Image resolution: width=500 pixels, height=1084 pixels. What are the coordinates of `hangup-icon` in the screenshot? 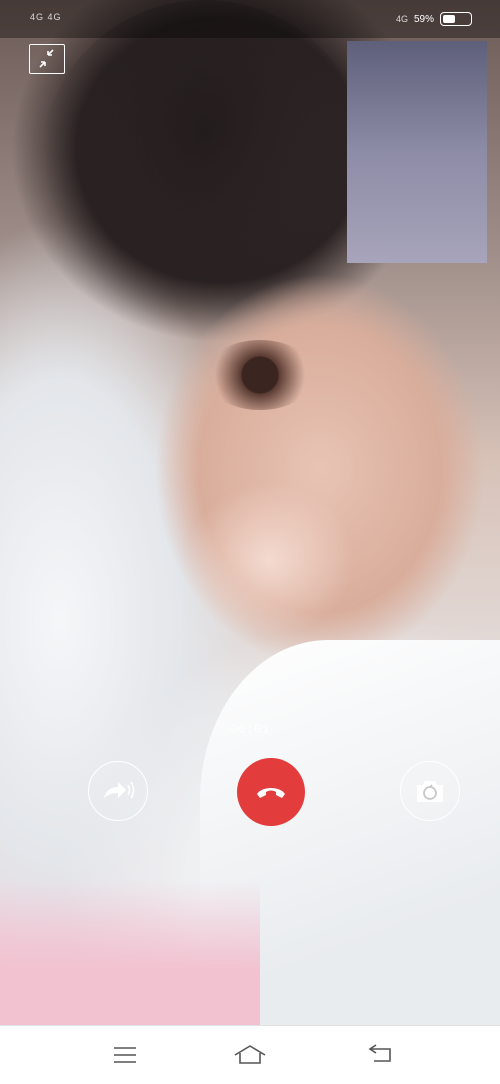 It's located at (271, 793).